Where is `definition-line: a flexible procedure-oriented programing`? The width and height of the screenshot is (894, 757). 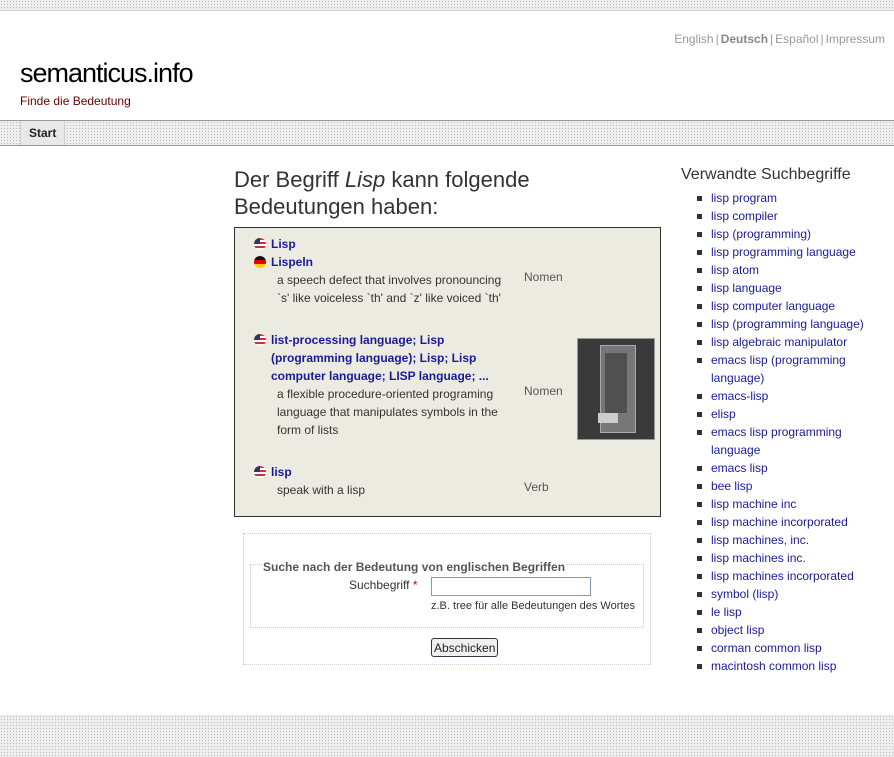
definition-line: a flexible procedure-oriented programing is located at coordinates (385, 394).